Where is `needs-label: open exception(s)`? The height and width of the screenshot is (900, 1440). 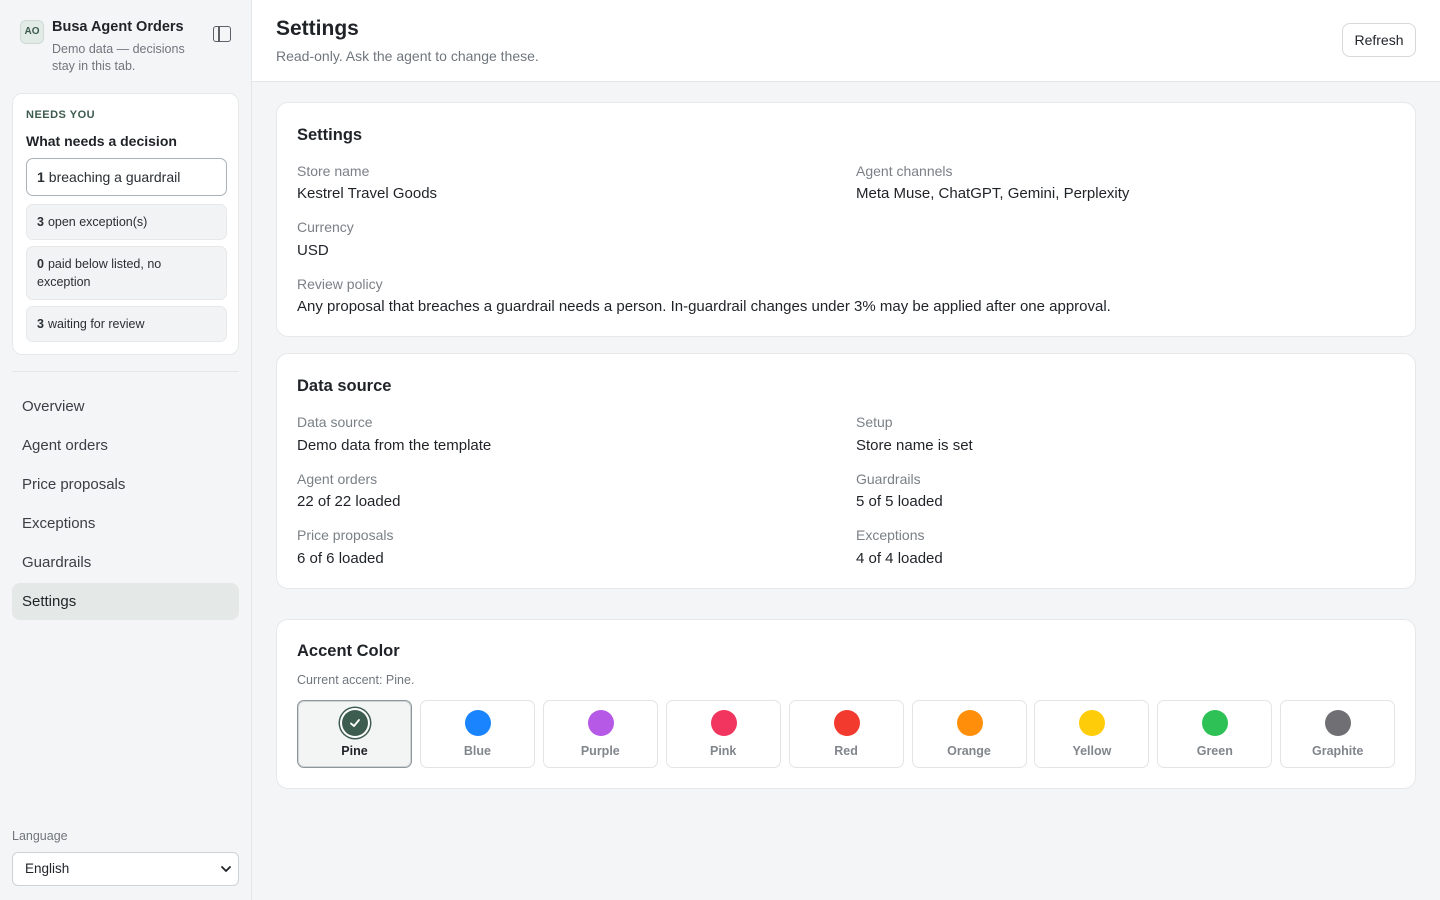 needs-label: open exception(s) is located at coordinates (97, 222).